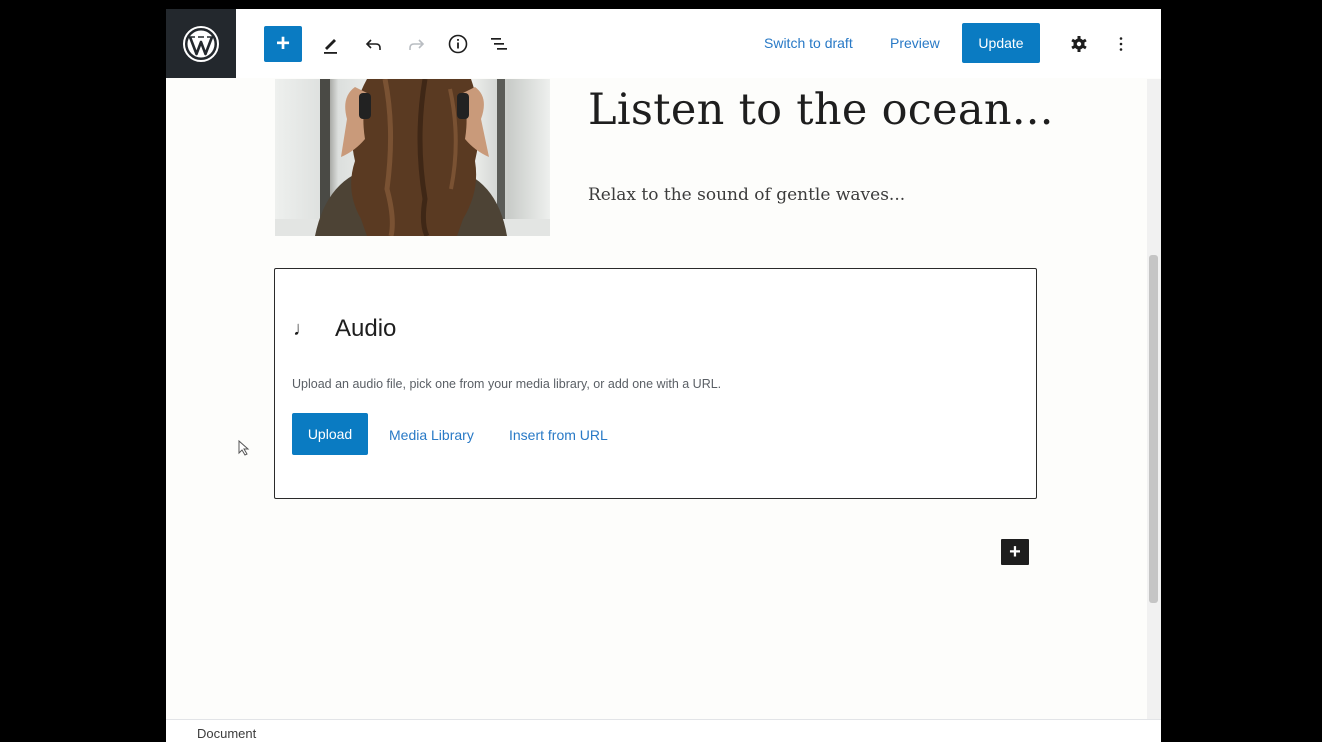  I want to click on pencil-icon, so click(330, 46).